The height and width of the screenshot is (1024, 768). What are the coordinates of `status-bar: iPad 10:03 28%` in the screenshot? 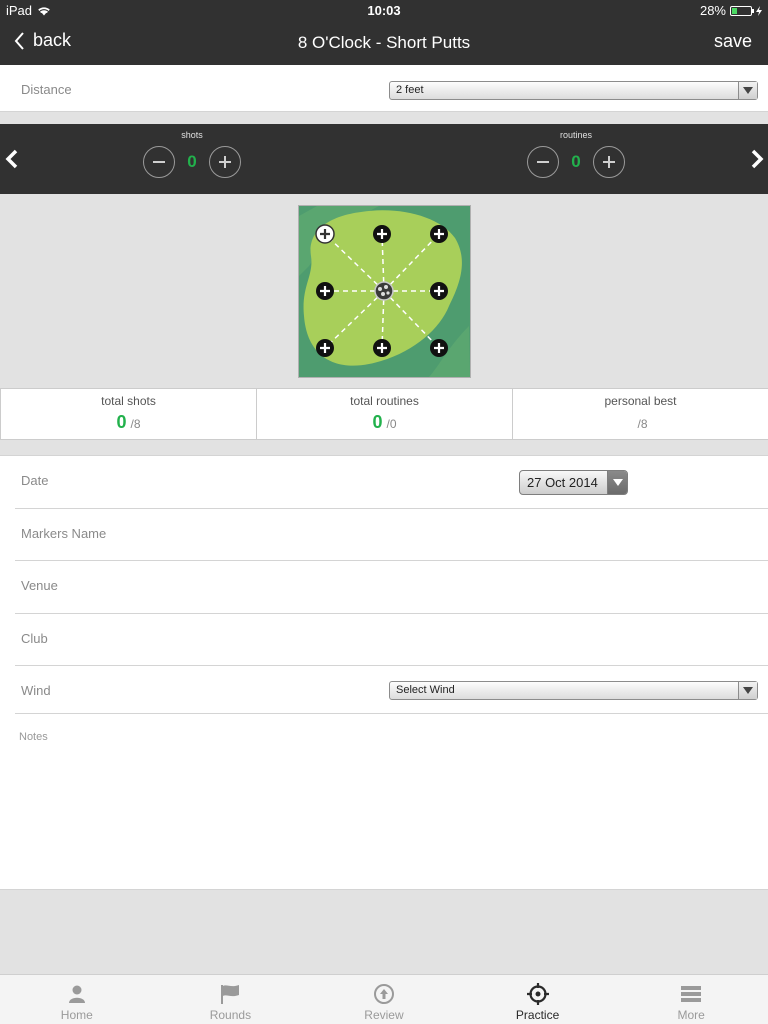 It's located at (384, 10).